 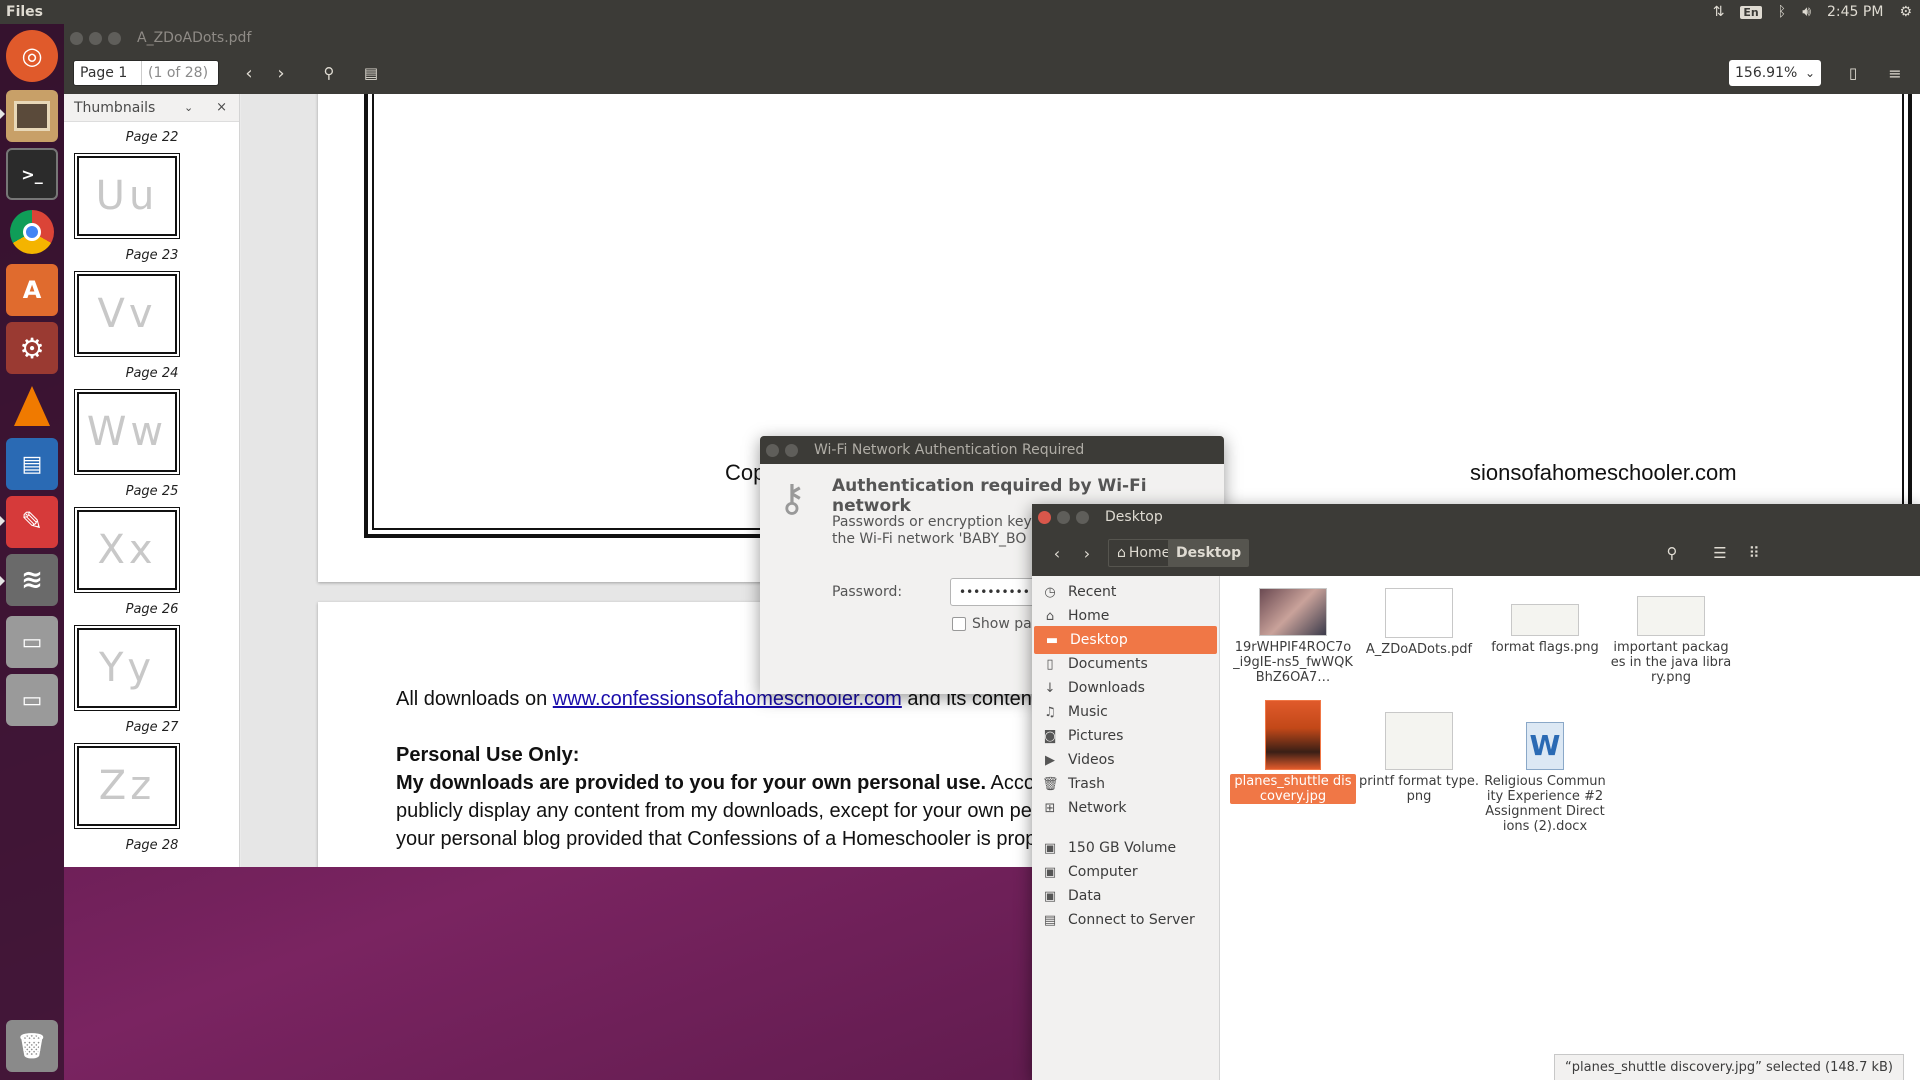 I want to click on personal-use-heading: Personal Use Only:, so click(x=488, y=755).